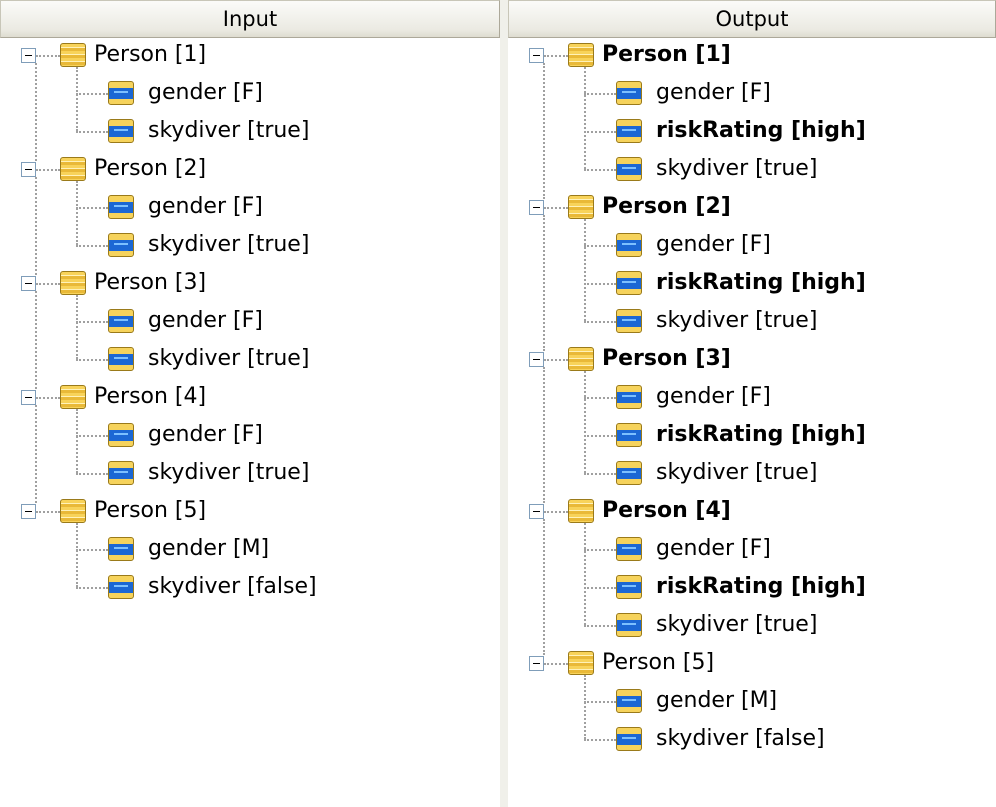 This screenshot has width=996, height=807. What do you see at coordinates (250, 19) in the screenshot?
I see `input-header: Input` at bounding box center [250, 19].